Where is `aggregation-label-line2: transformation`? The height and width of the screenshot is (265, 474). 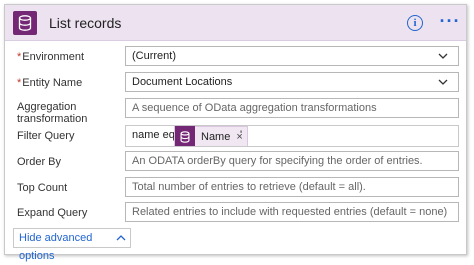
aggregation-label-line2: transformation is located at coordinates (52, 119).